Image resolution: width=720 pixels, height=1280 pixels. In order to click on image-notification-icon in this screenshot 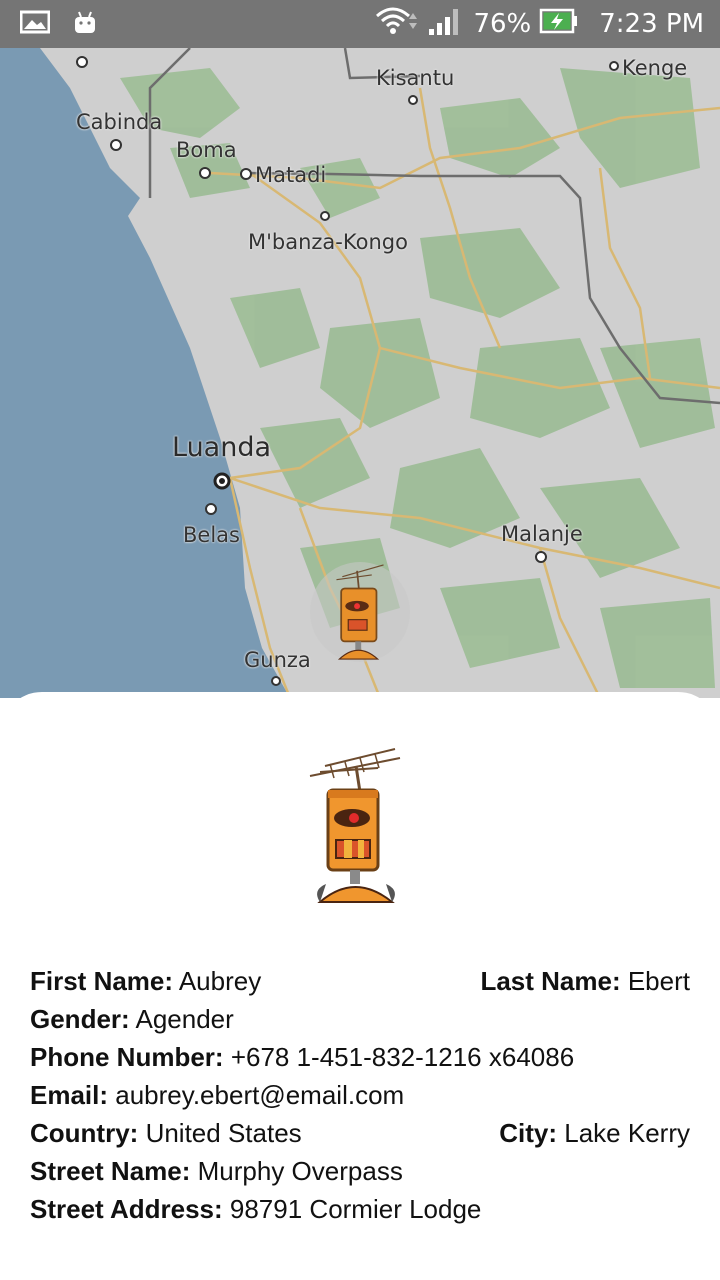, I will do `click(35, 24)`.